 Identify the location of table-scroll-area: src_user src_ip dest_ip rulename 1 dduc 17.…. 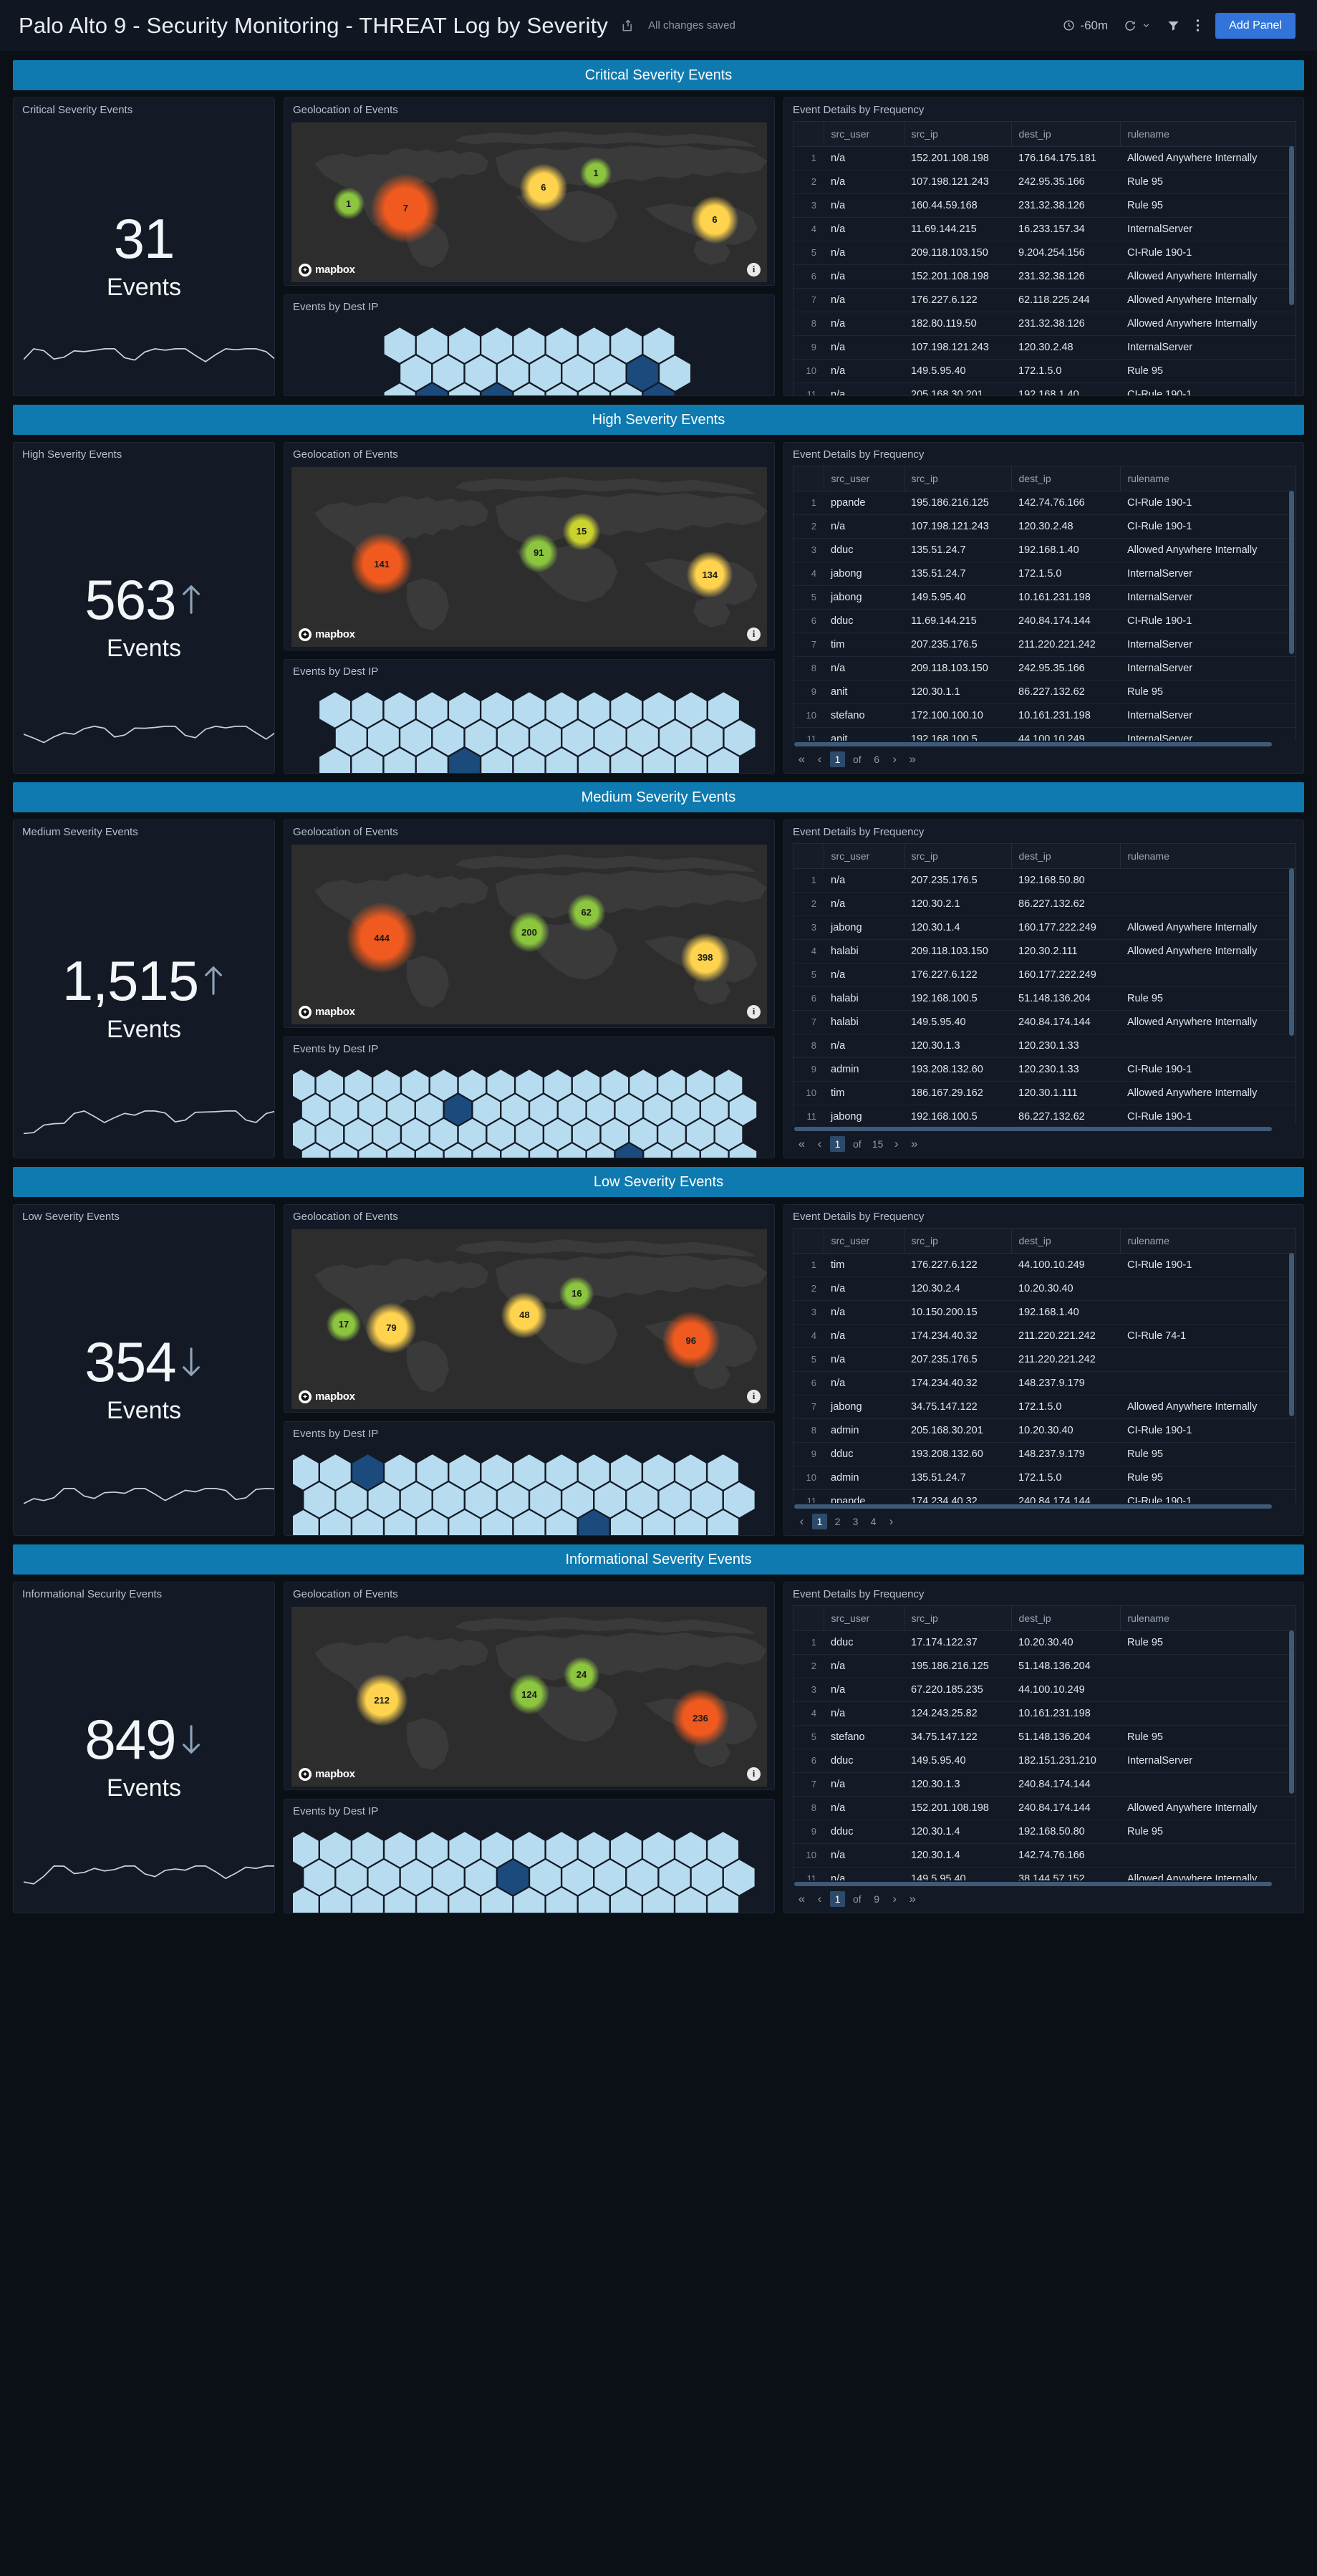
(1044, 1742).